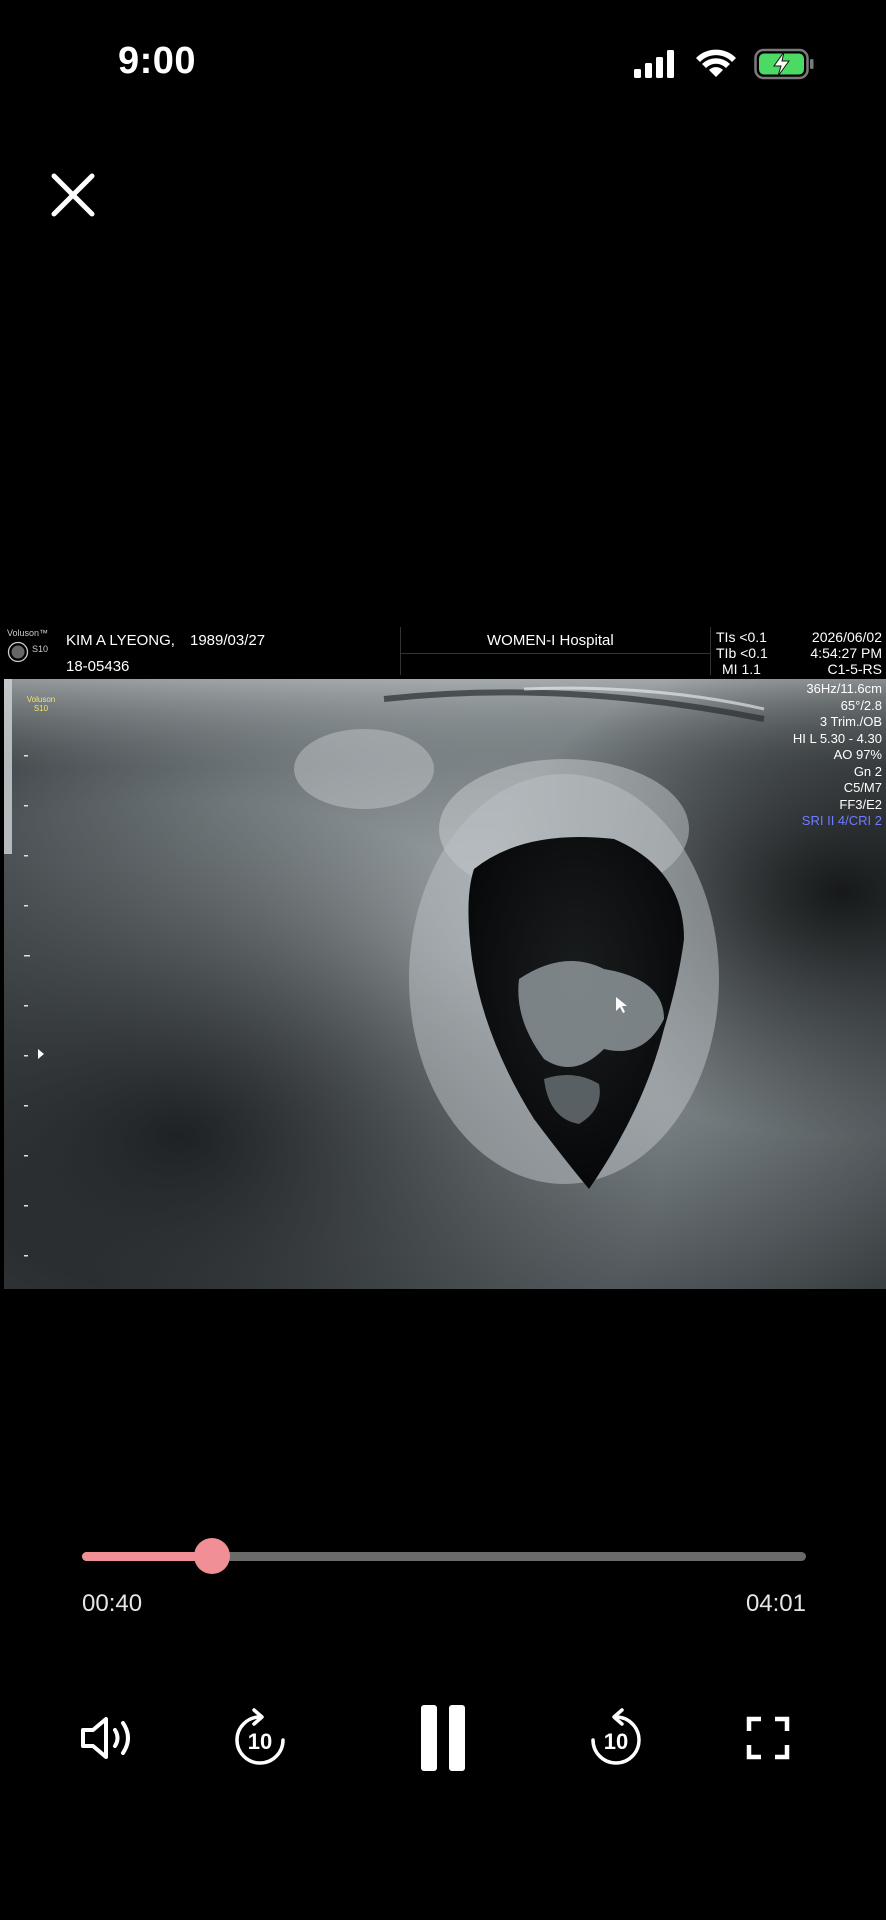 This screenshot has height=1920, width=886. Describe the element at coordinates (860, 804) in the screenshot. I see `param-filter: FF3/E2` at that location.